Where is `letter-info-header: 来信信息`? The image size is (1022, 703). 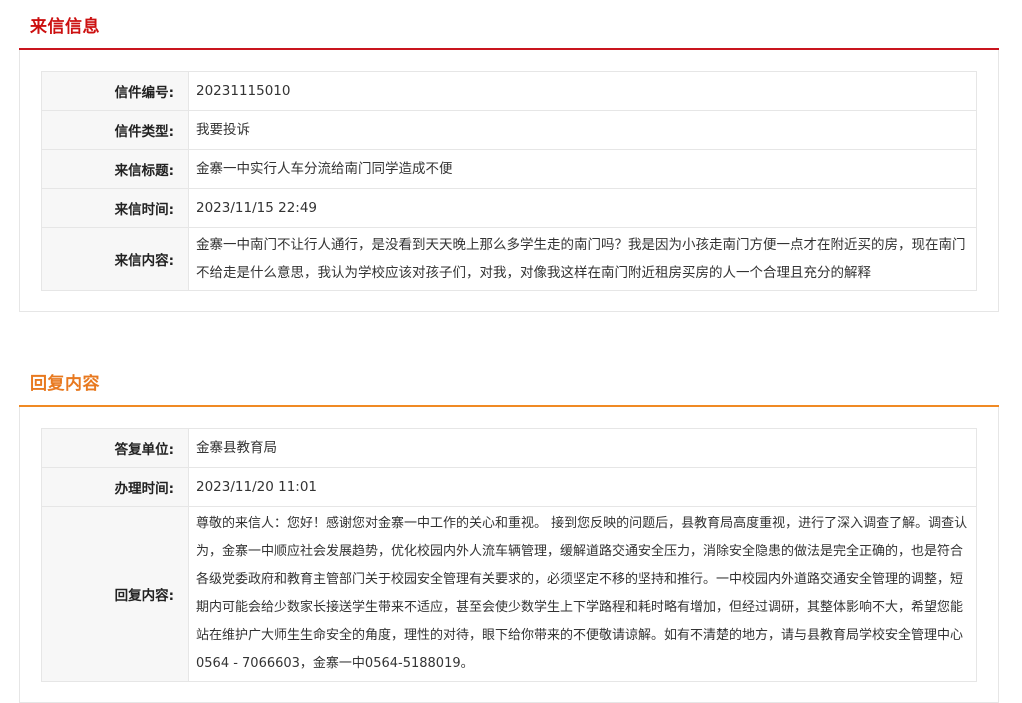 letter-info-header: 来信信息 is located at coordinates (509, 25).